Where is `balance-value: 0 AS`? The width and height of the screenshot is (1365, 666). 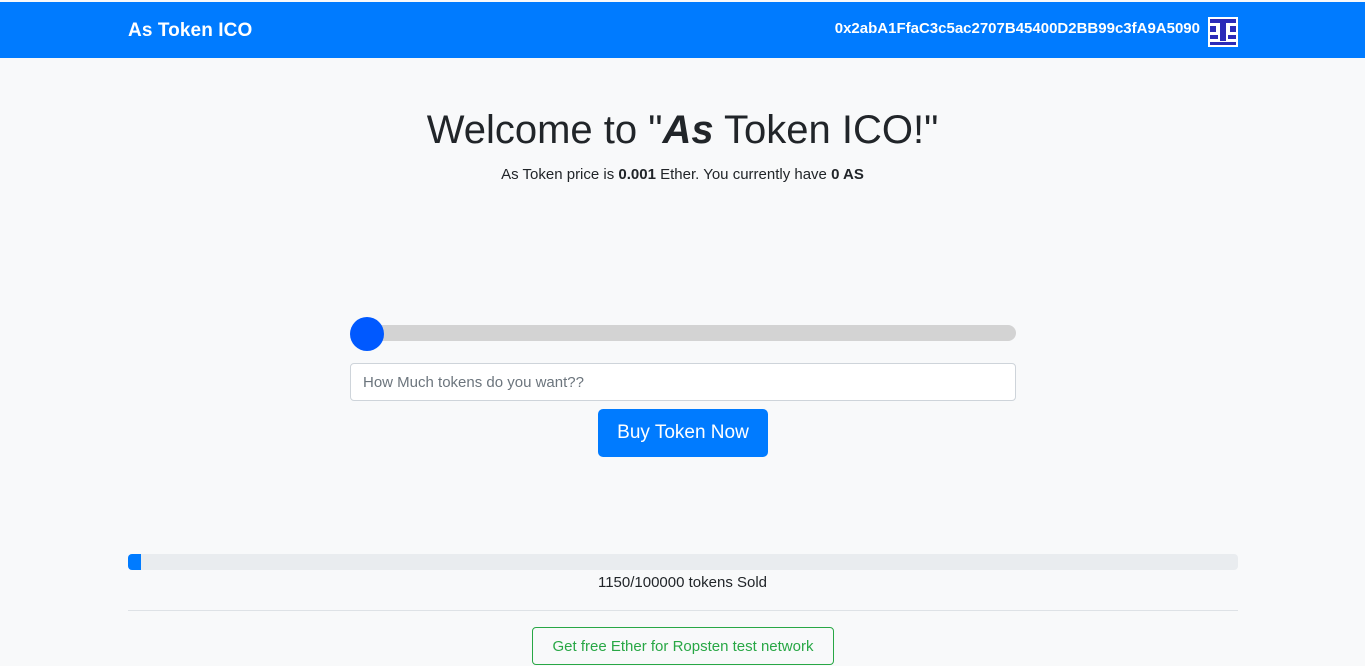 balance-value: 0 AS is located at coordinates (847, 174).